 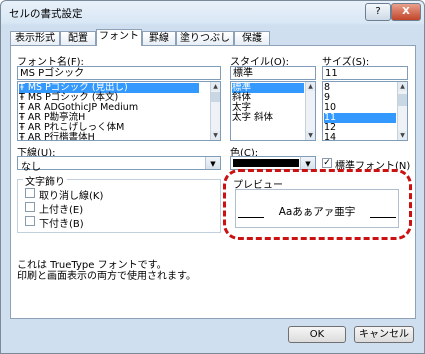 What do you see at coordinates (119, 164) in the screenshot?
I see `underline-dropdown: なし ▼` at bounding box center [119, 164].